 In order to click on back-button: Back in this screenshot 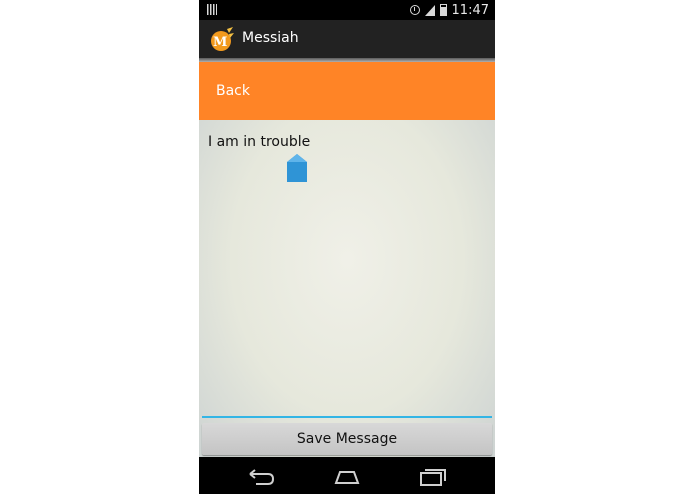, I will do `click(347, 91)`.